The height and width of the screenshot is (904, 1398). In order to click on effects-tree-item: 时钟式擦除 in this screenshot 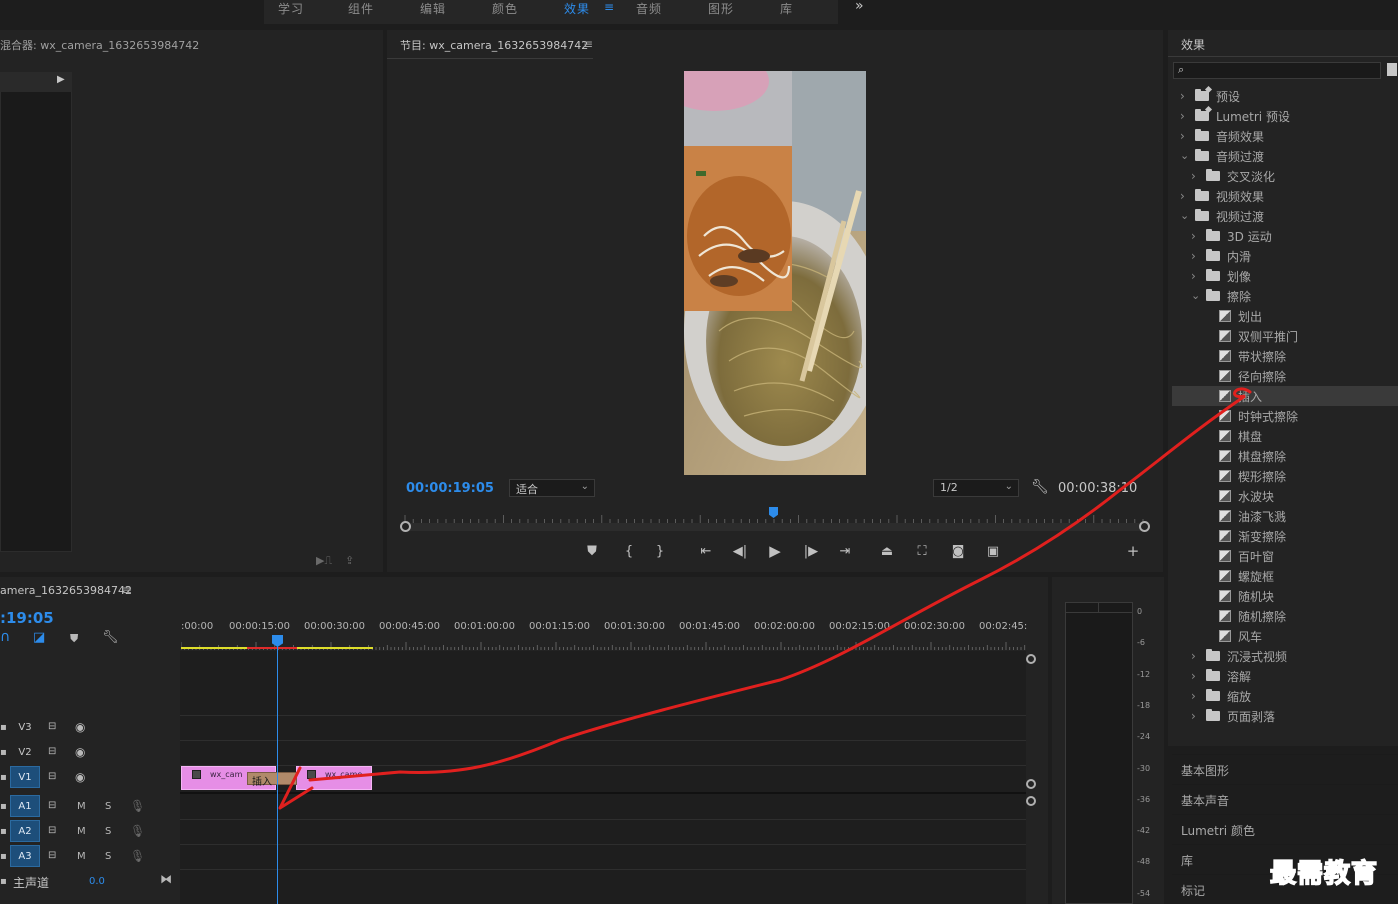, I will do `click(1285, 416)`.